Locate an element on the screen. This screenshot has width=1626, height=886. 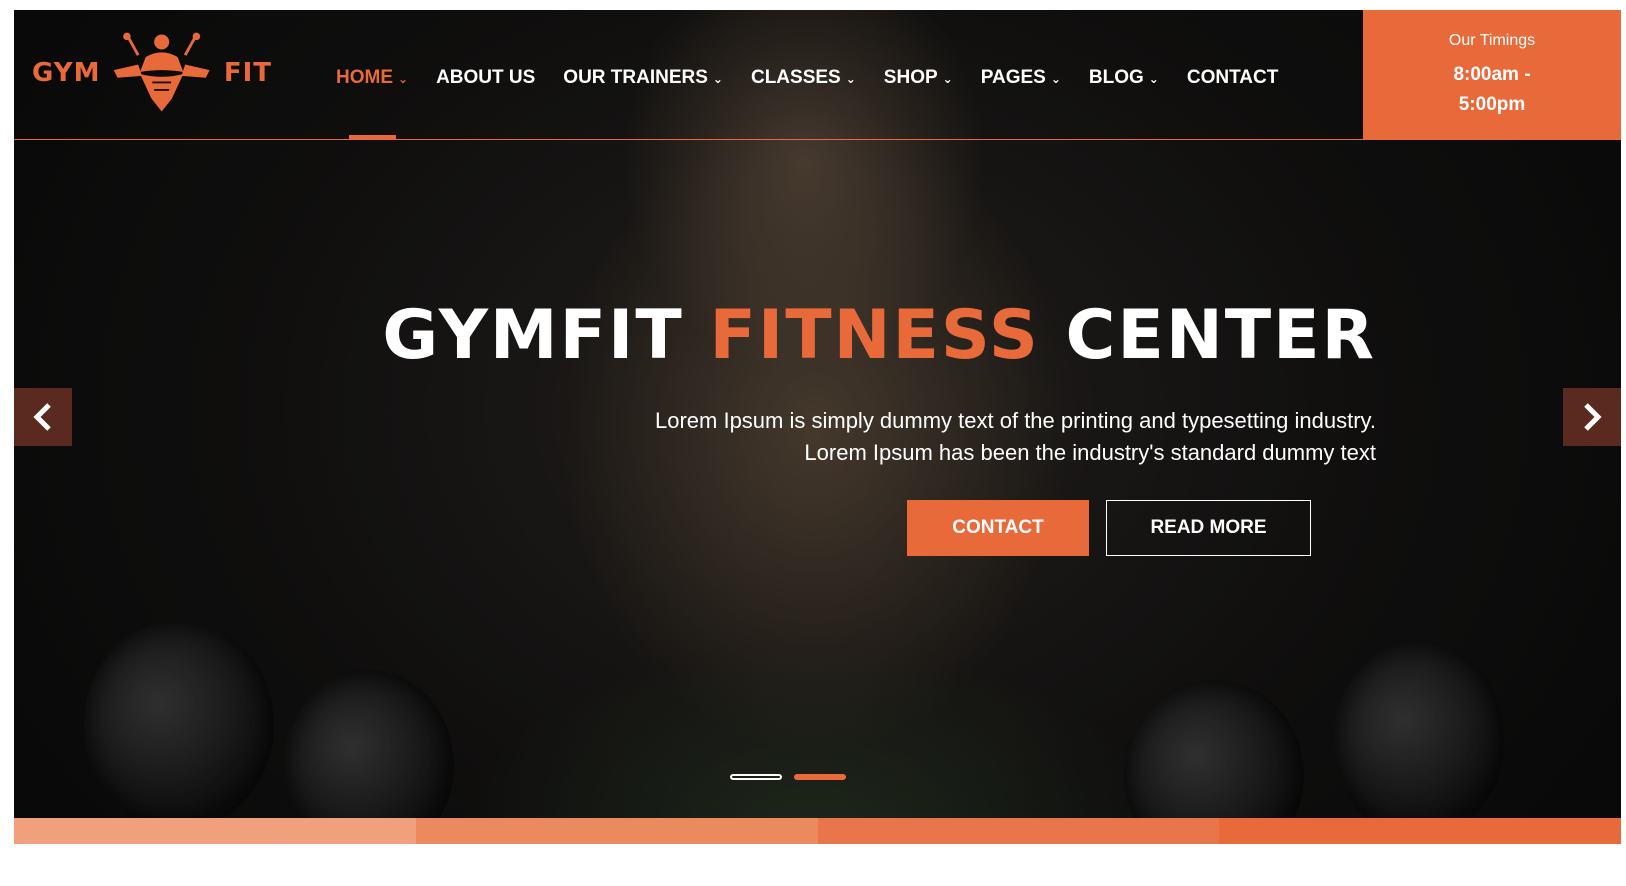
nav-label: CLASSES is located at coordinates (795, 77).